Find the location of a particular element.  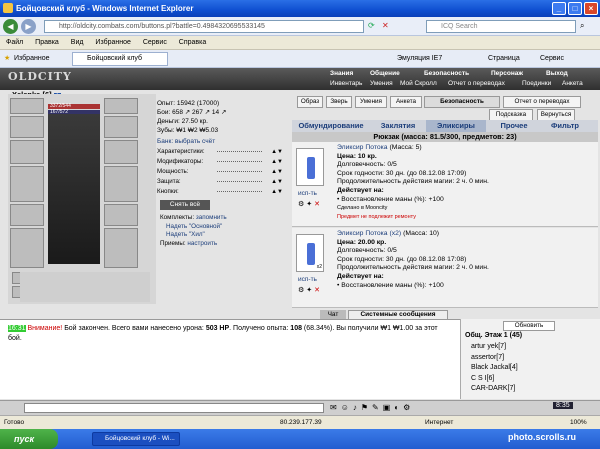

online-user: Black Jackal[4] is located at coordinates (494, 368).